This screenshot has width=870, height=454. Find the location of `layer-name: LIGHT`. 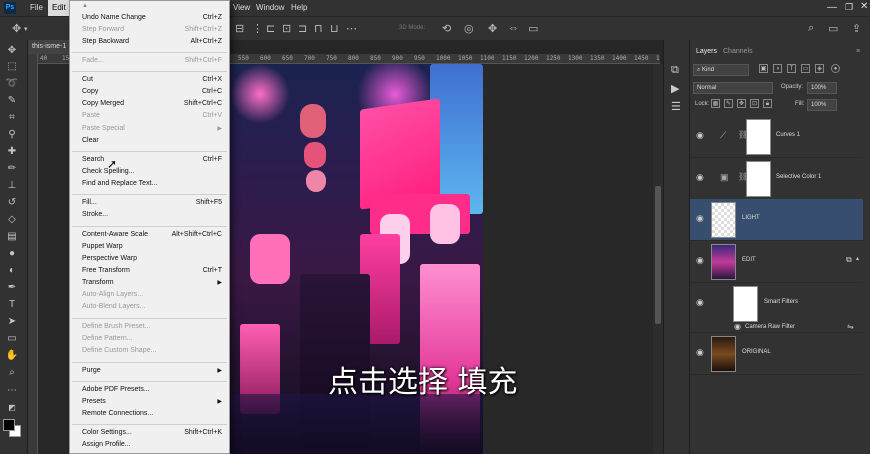

layer-name: LIGHT is located at coordinates (751, 218).